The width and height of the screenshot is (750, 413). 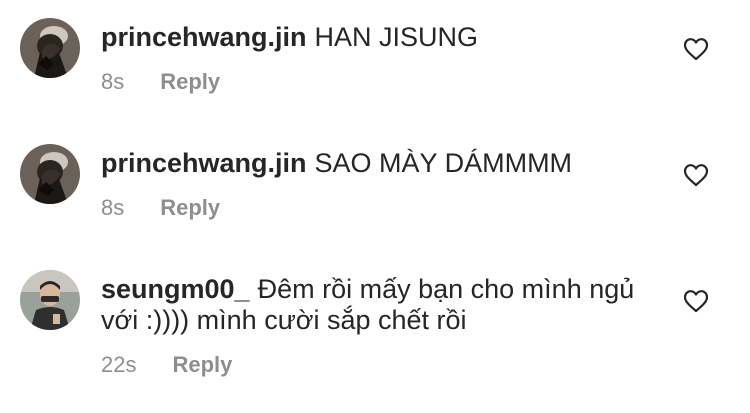 What do you see at coordinates (166, 365) in the screenshot?
I see `comment-meta: 22s Reply` at bounding box center [166, 365].